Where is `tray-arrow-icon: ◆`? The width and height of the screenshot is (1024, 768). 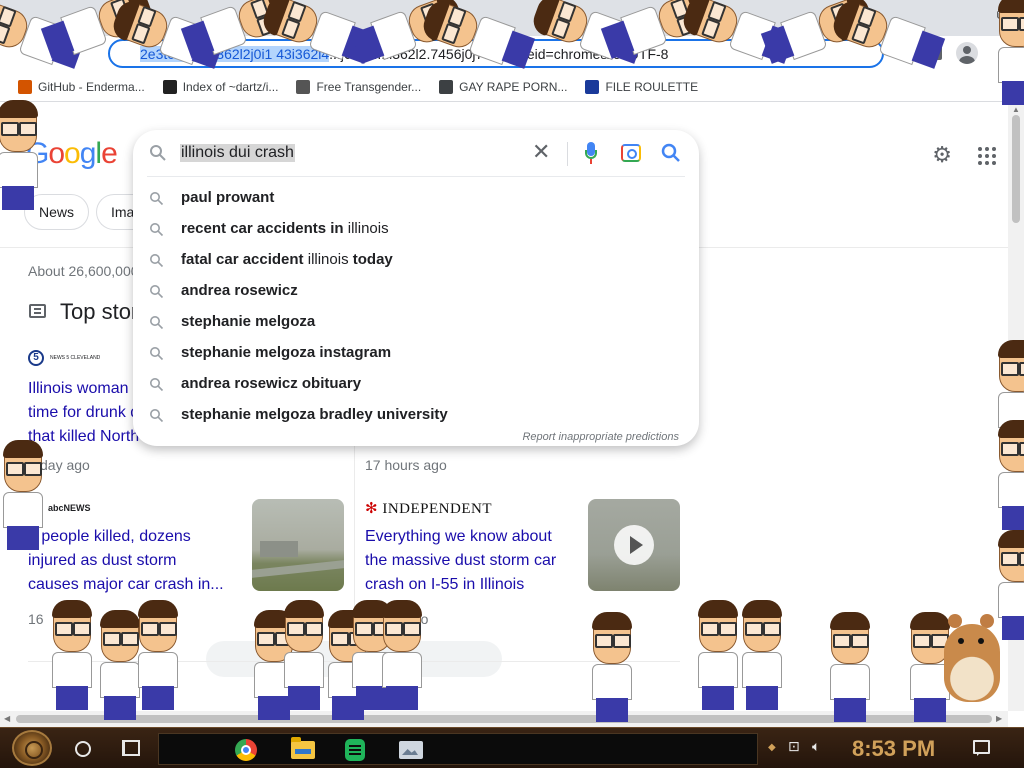
tray-arrow-icon: ◆ is located at coordinates (772, 747).